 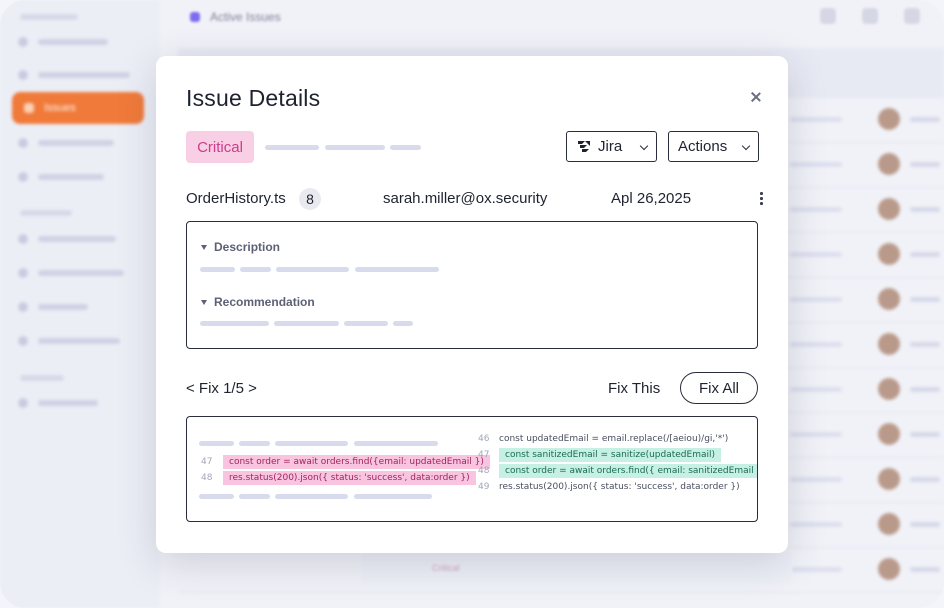 What do you see at coordinates (245, 17) in the screenshot?
I see `page-title: Active Issues` at bounding box center [245, 17].